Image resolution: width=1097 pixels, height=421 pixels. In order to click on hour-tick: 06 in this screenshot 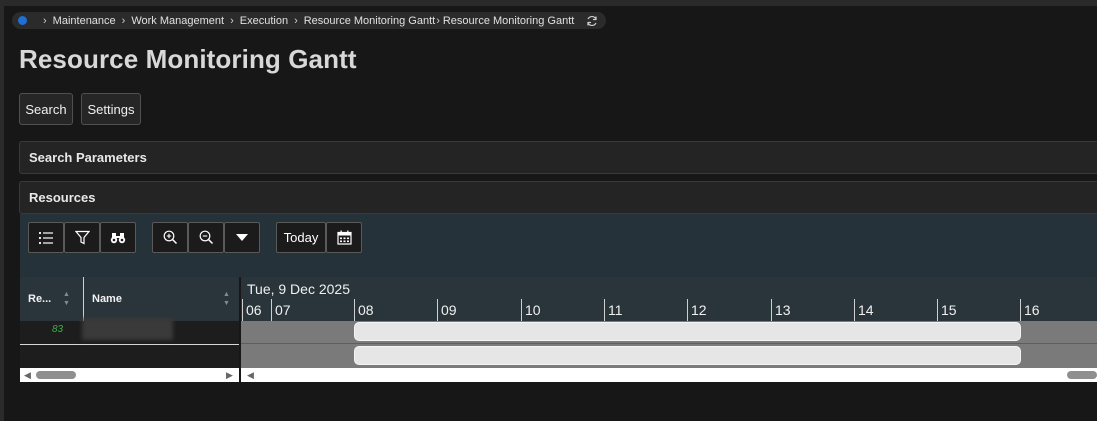, I will do `click(252, 310)`.